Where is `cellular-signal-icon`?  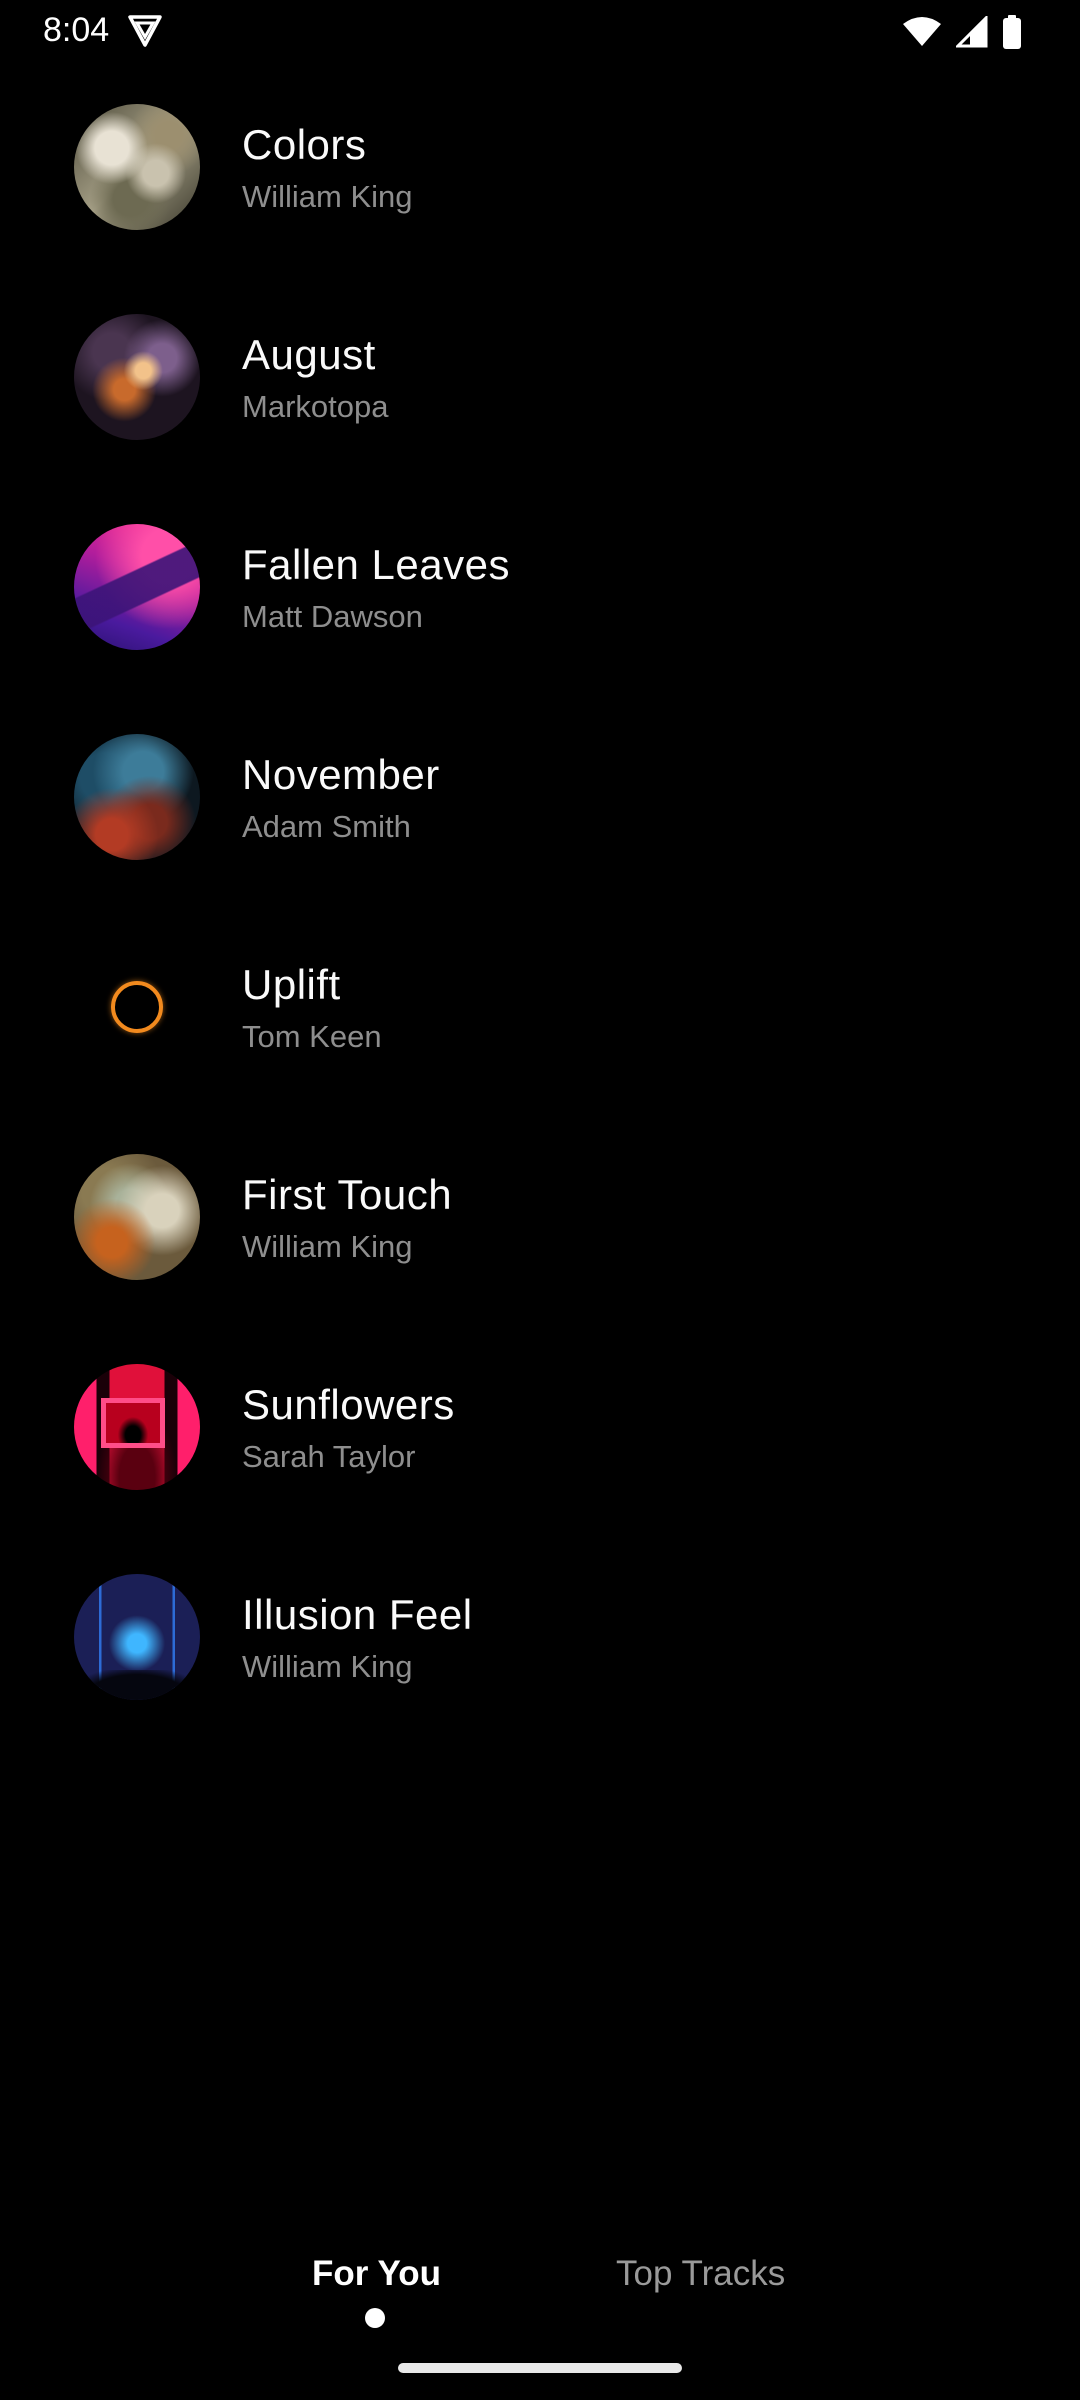 cellular-signal-icon is located at coordinates (972, 32).